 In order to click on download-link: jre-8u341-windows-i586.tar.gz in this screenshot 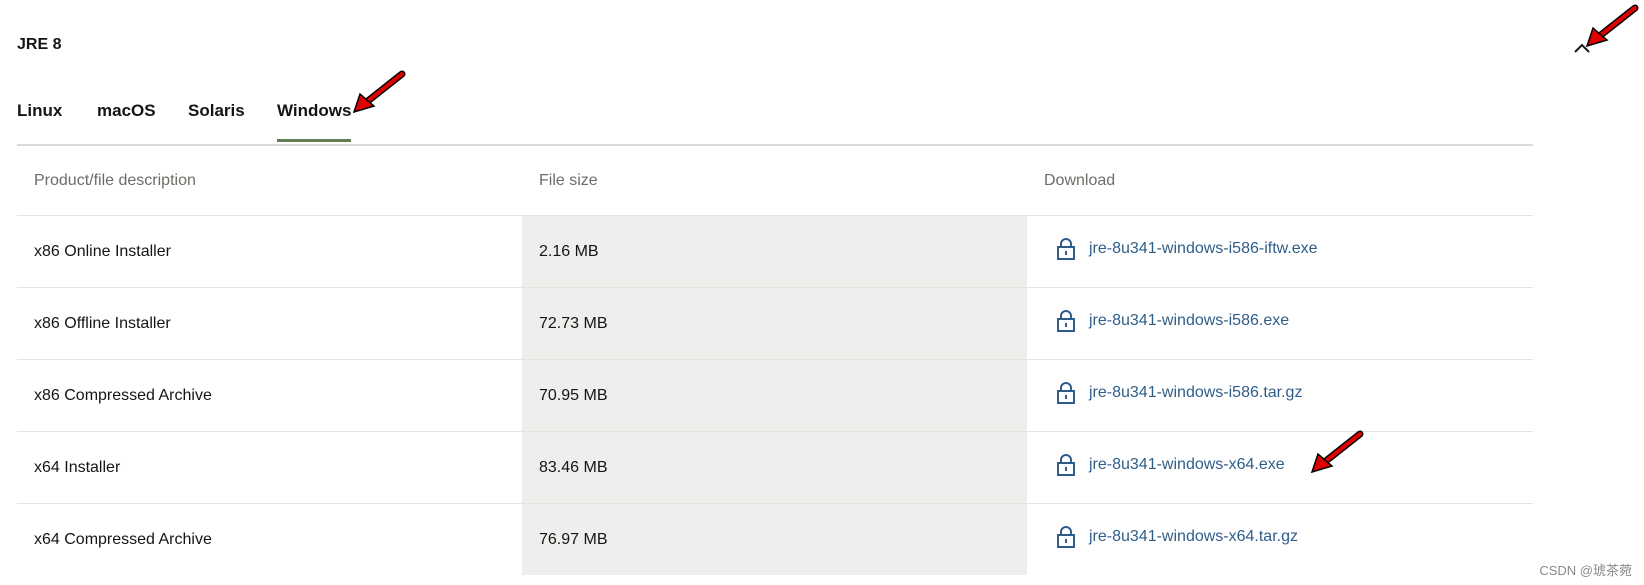, I will do `click(1179, 393)`.